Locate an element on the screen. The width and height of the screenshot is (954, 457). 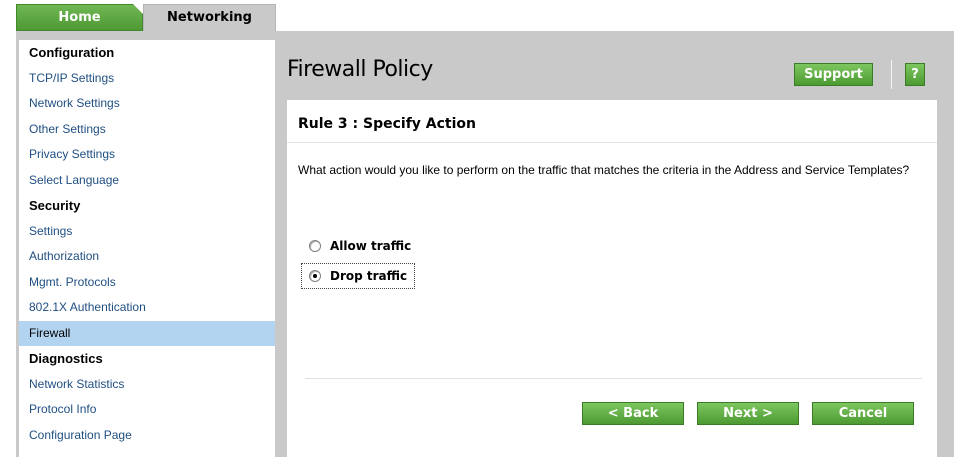
sidebar-item-settings: Settings is located at coordinates (147, 232).